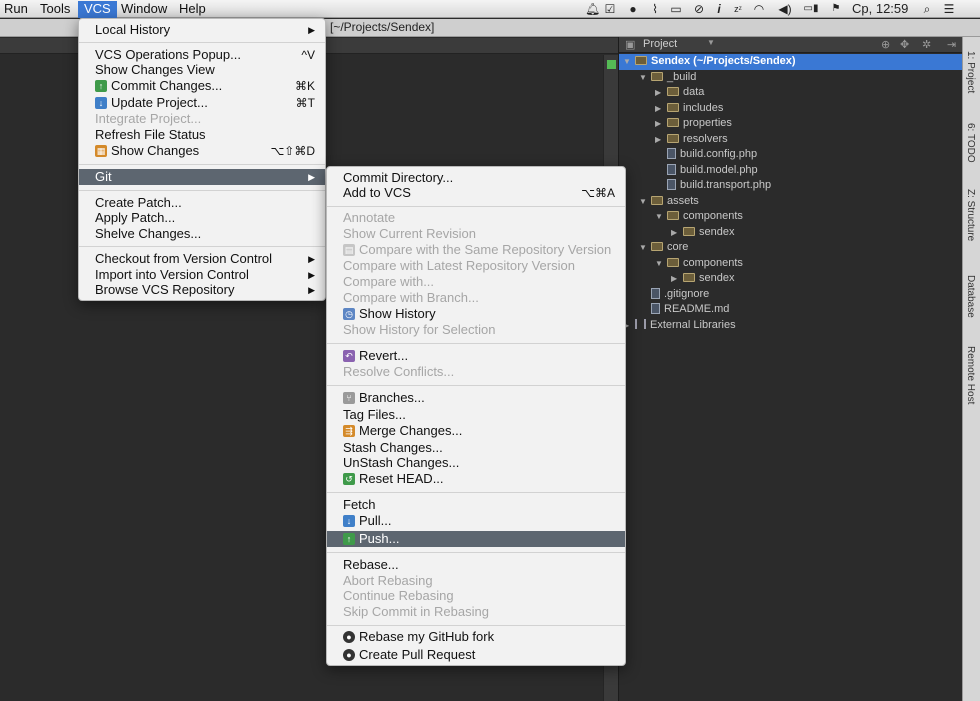 The width and height of the screenshot is (980, 701). Describe the element at coordinates (676, 9) in the screenshot. I see `display-icon: ▭` at that location.